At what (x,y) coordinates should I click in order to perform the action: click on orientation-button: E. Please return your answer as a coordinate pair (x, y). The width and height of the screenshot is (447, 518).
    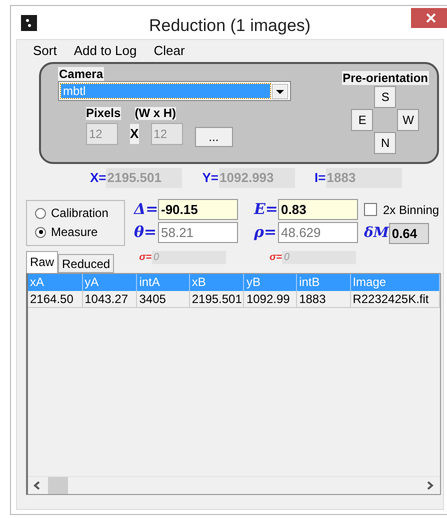
    Looking at the image, I should click on (362, 120).